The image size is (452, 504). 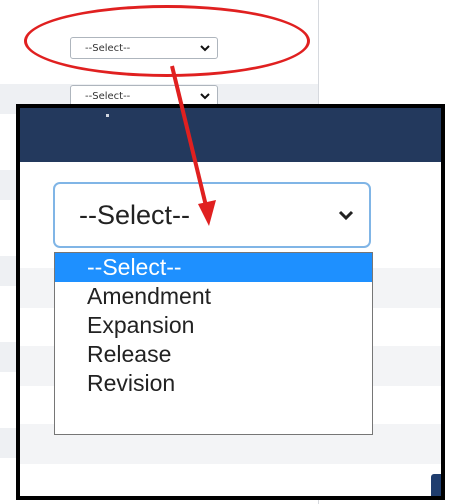 I want to click on header-mark, so click(x=107, y=115).